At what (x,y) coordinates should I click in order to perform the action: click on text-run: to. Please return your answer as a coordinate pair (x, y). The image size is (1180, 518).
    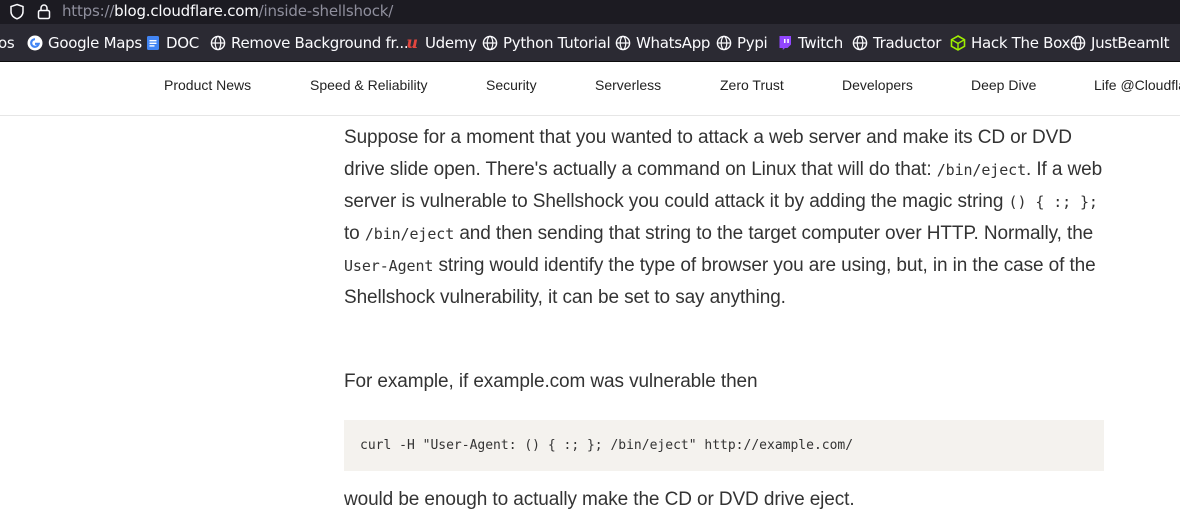
    Looking at the image, I should click on (354, 233).